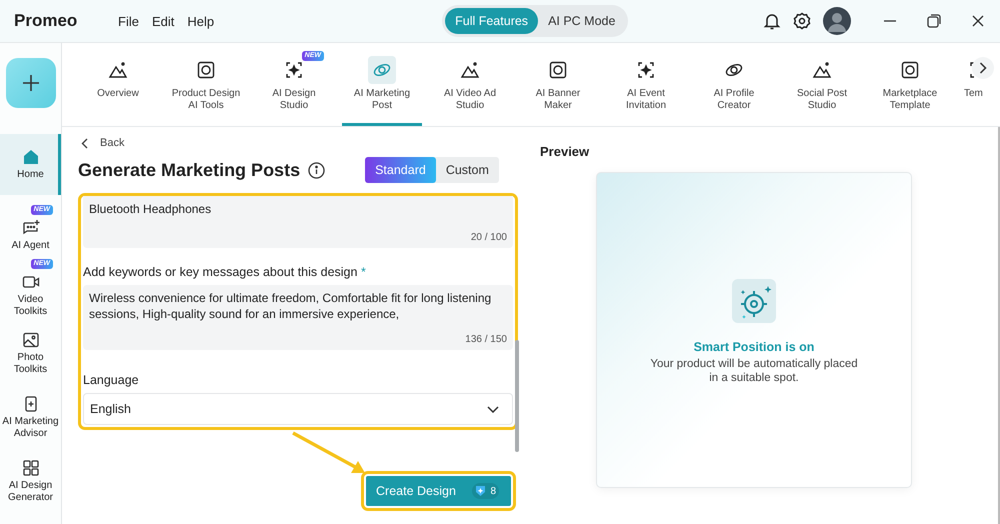  I want to click on tool-tab: AI Video Ad Studio, so click(470, 84).